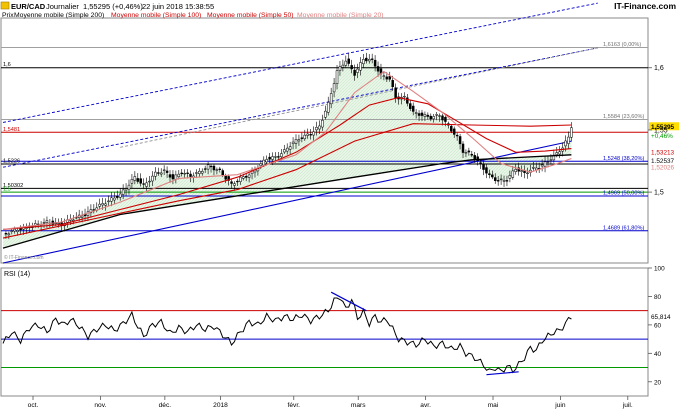  What do you see at coordinates (623, 193) in the screenshot?
I see `level-label-8: 1,4969 (50,00%)` at bounding box center [623, 193].